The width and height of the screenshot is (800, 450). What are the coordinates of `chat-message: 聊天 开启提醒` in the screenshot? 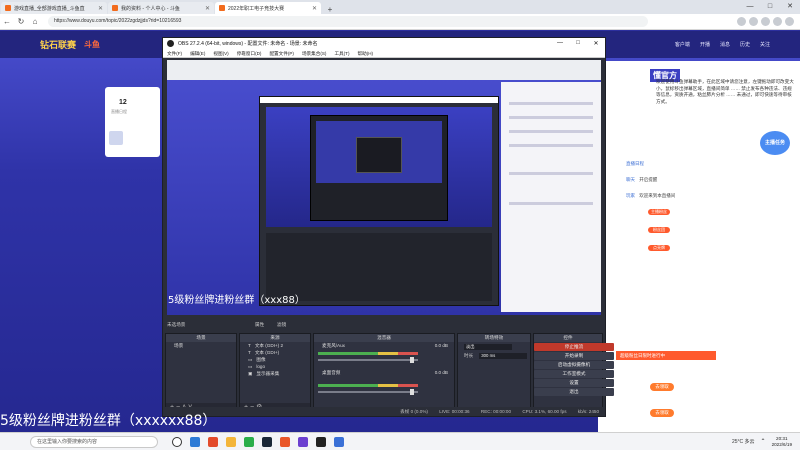 It's located at (711, 181).